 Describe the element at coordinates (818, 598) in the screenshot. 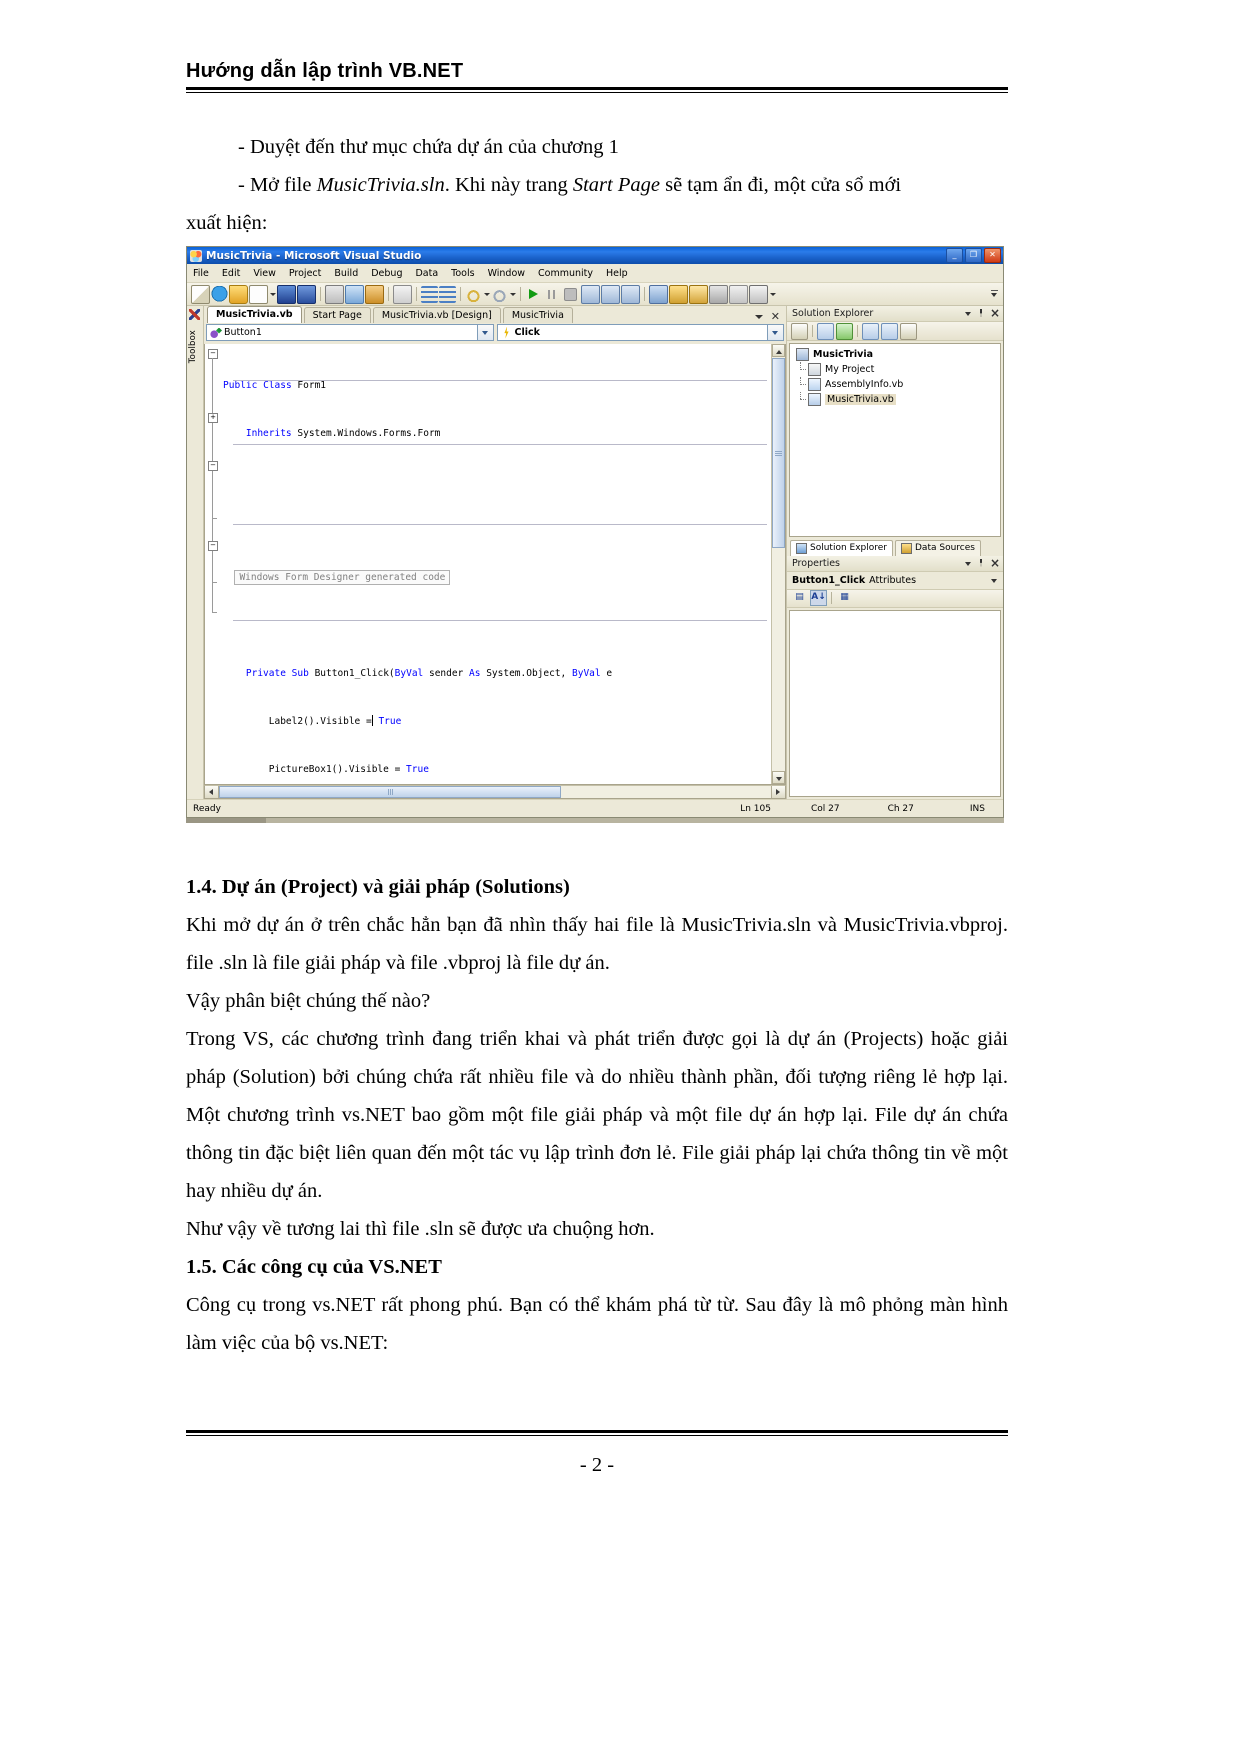

I see `alphabetical-button: A↓` at that location.